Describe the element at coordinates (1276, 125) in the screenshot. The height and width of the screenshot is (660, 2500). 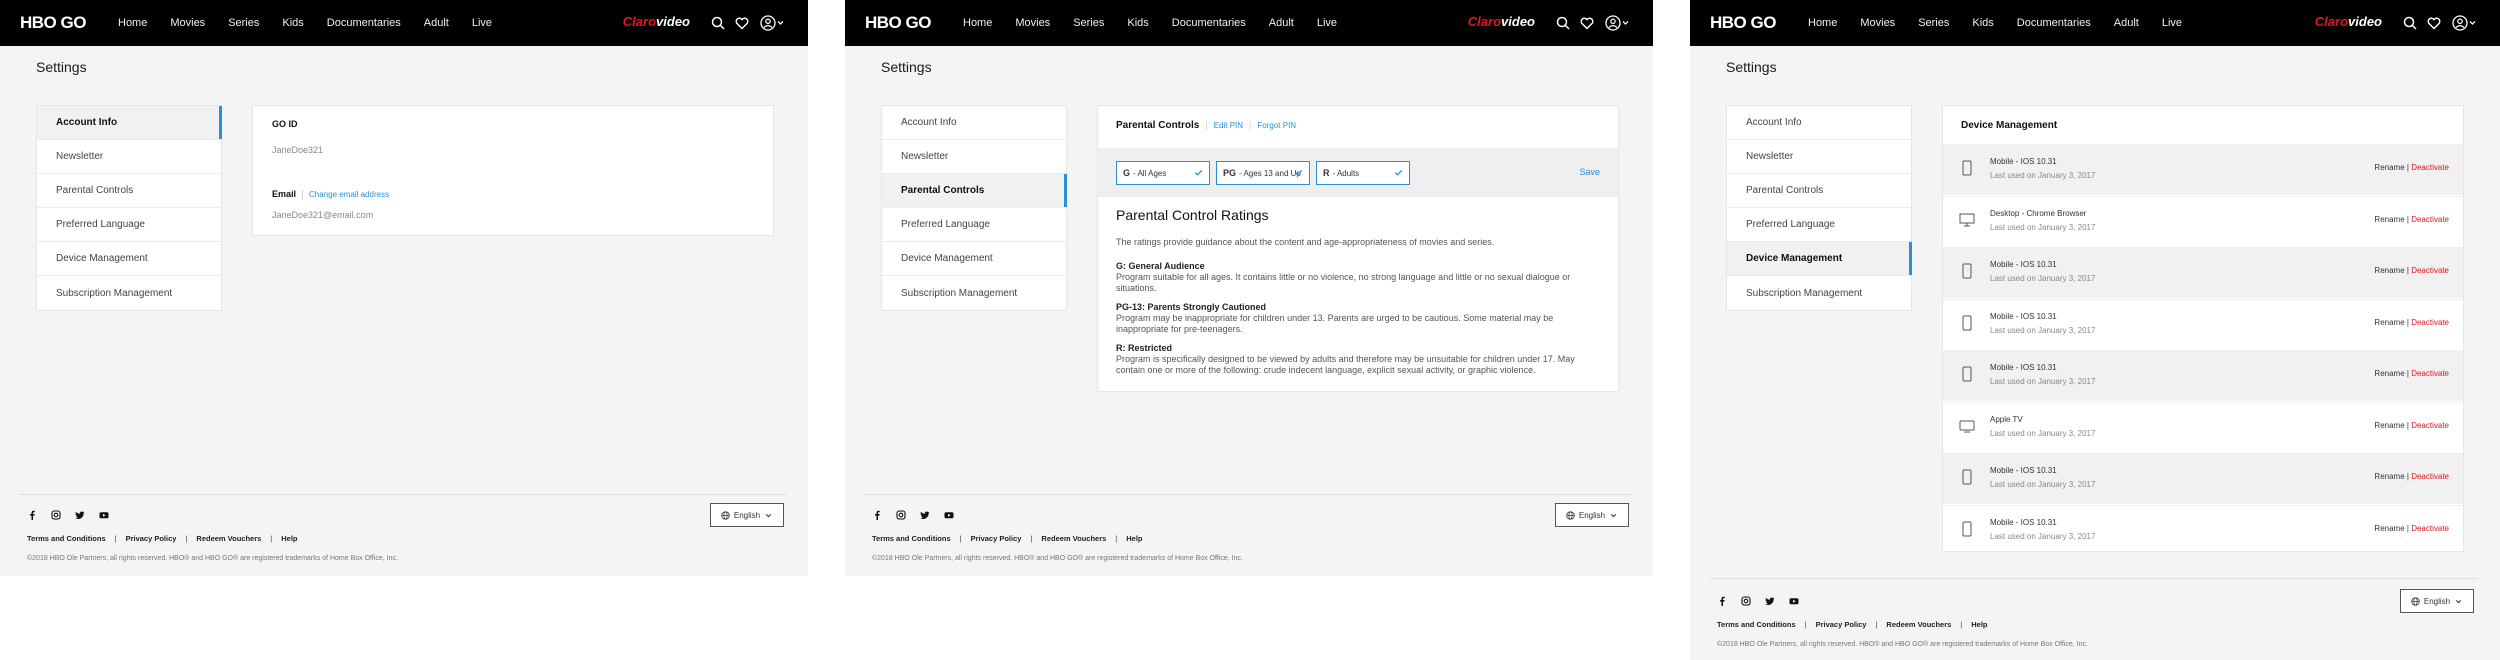
I see `forgot-pin-link: Forgot PIN` at that location.